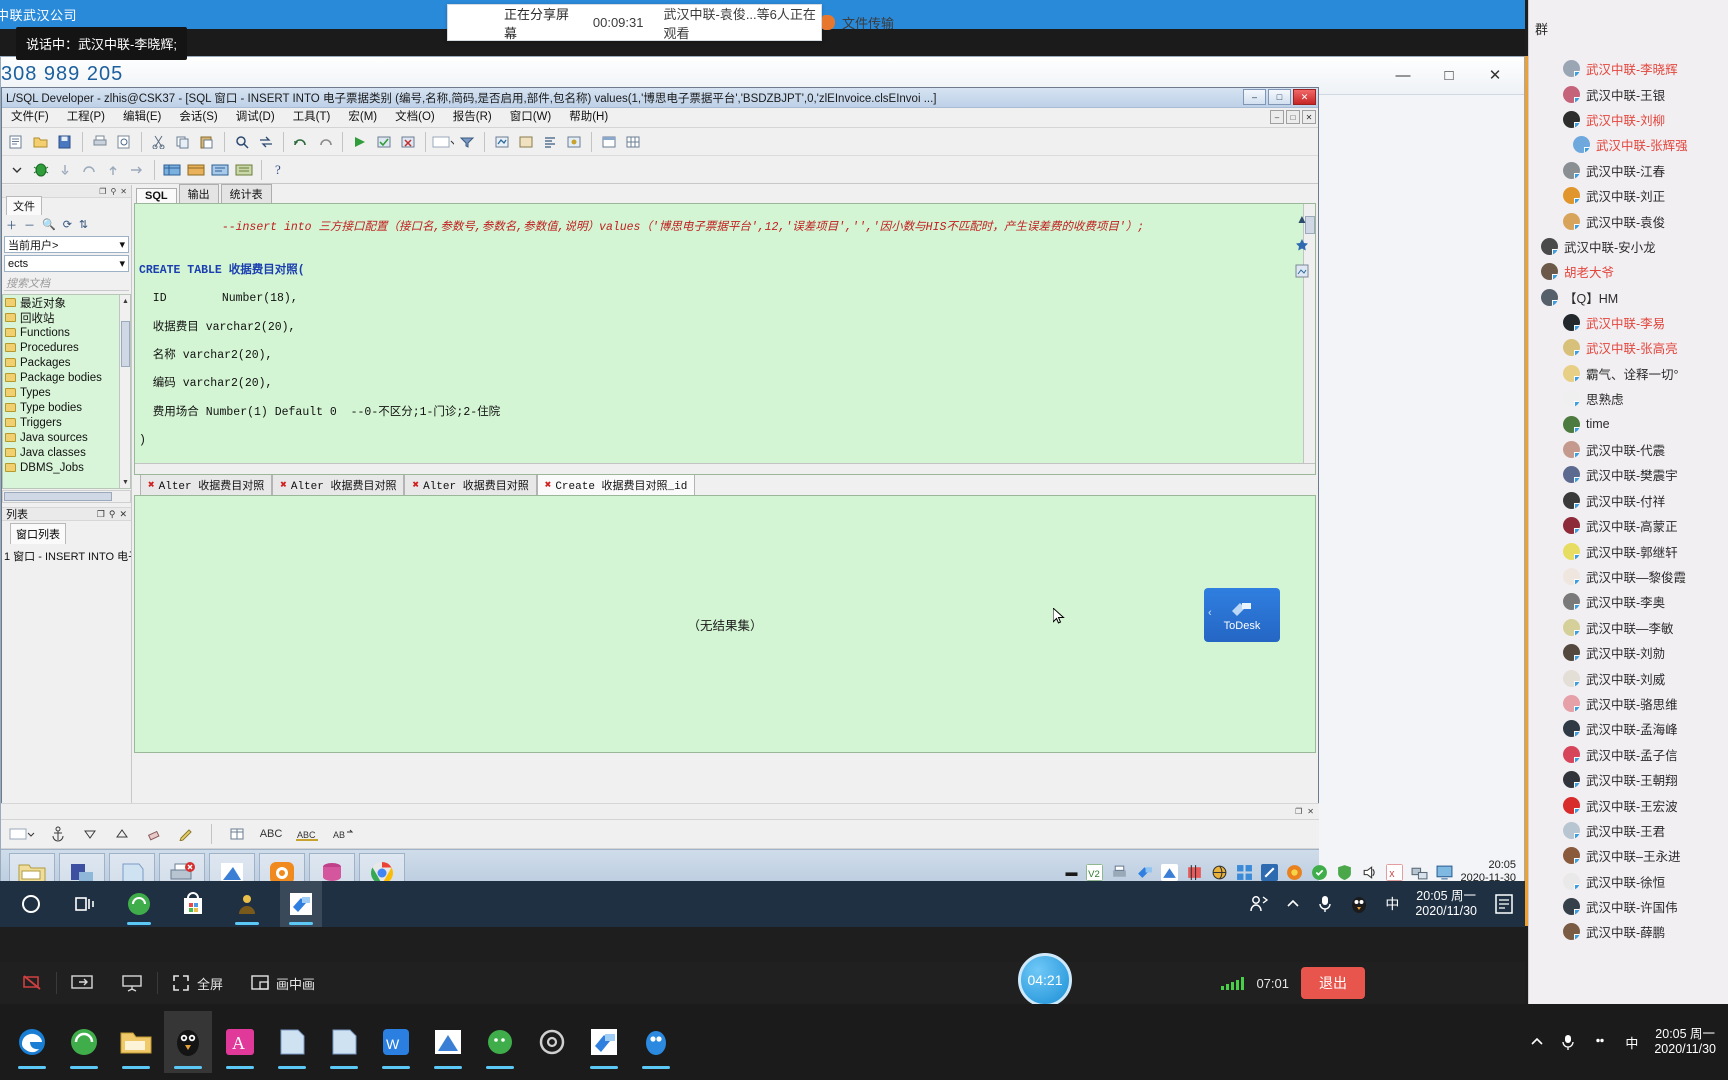  Describe the element at coordinates (1302, 339) in the screenshot. I see `editor-side-gutter: ▲` at that location.